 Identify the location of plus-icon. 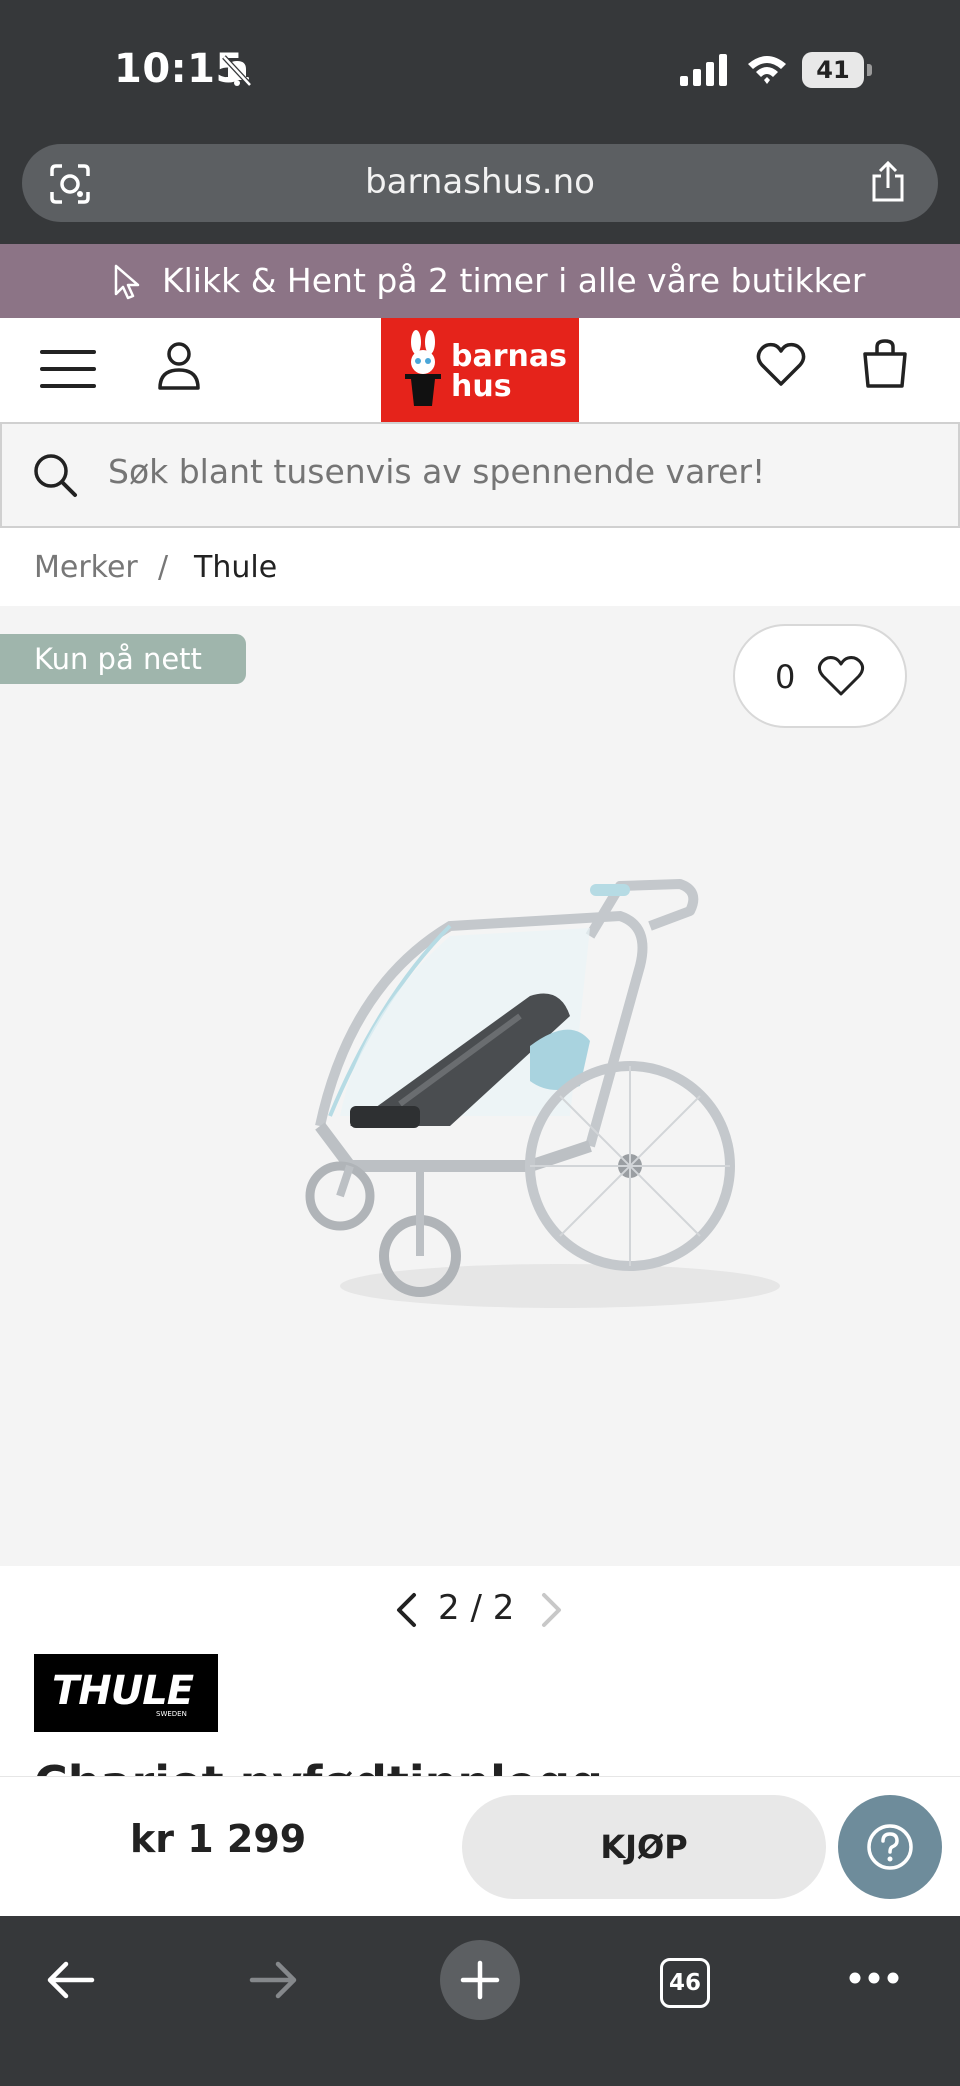
(480, 1980).